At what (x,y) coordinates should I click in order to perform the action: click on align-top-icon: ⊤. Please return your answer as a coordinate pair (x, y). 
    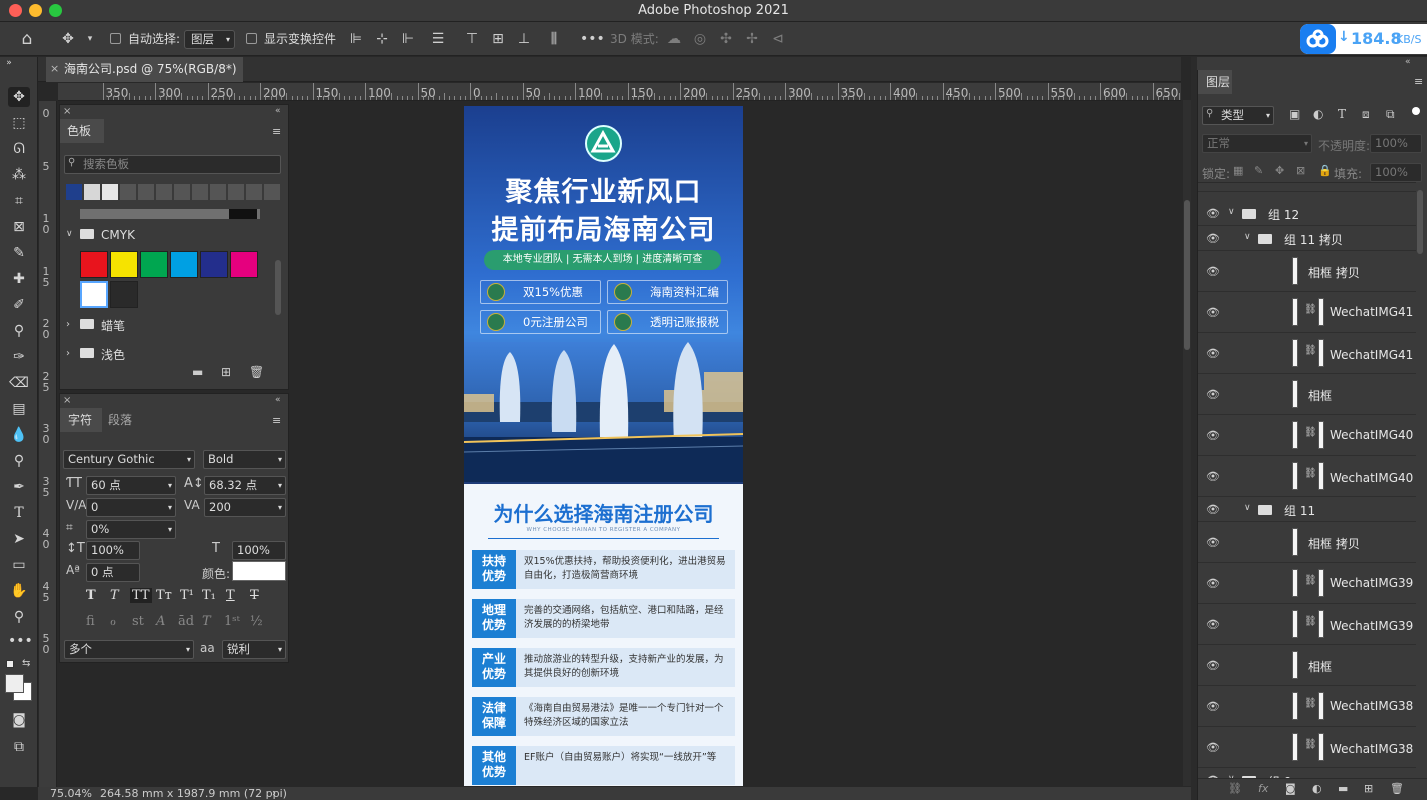
    Looking at the image, I should click on (472, 39).